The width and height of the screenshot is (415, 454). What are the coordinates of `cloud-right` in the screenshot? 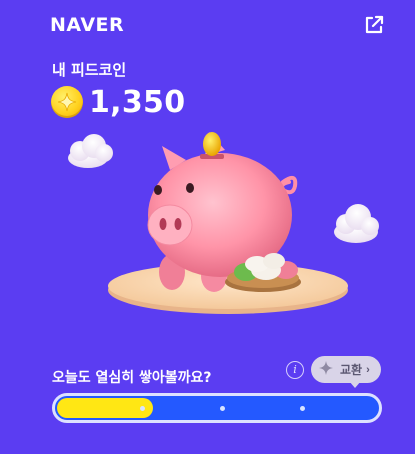 It's located at (356, 223).